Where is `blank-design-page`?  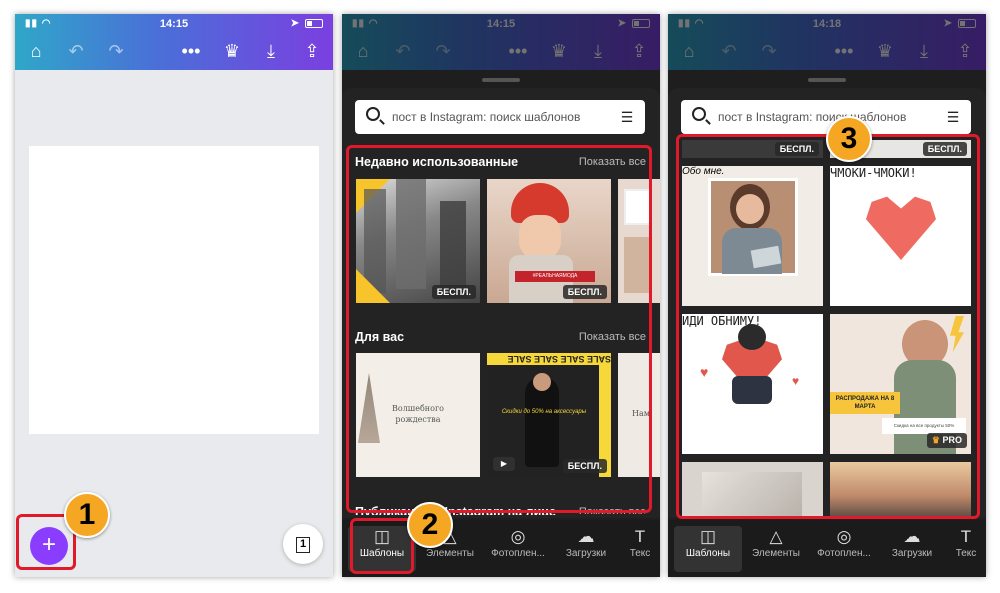 blank-design-page is located at coordinates (174, 290).